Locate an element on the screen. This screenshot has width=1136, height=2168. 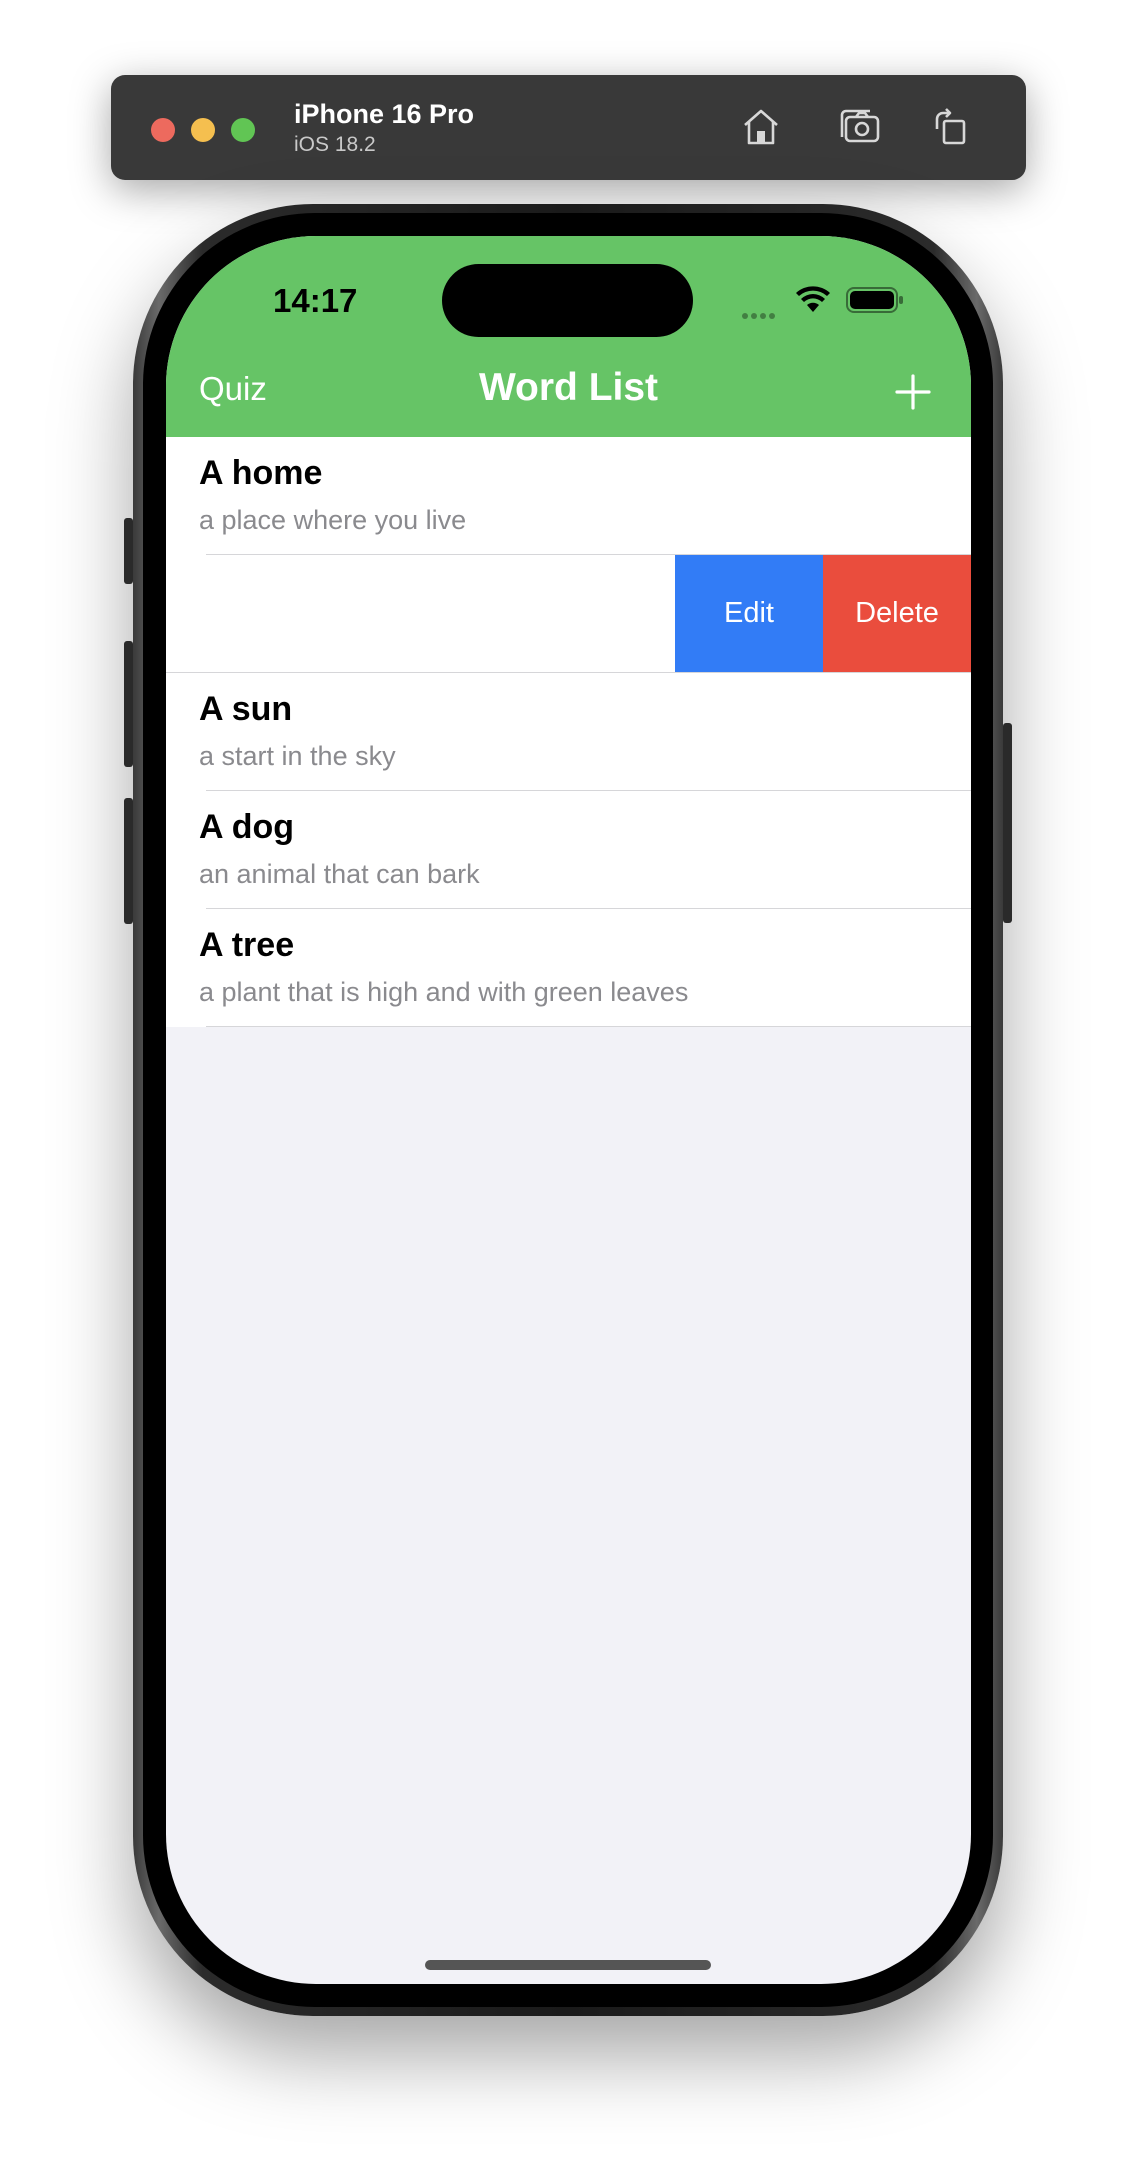
navigation-bar: 14:17 Quiz Word List is located at coordinates (568, 336).